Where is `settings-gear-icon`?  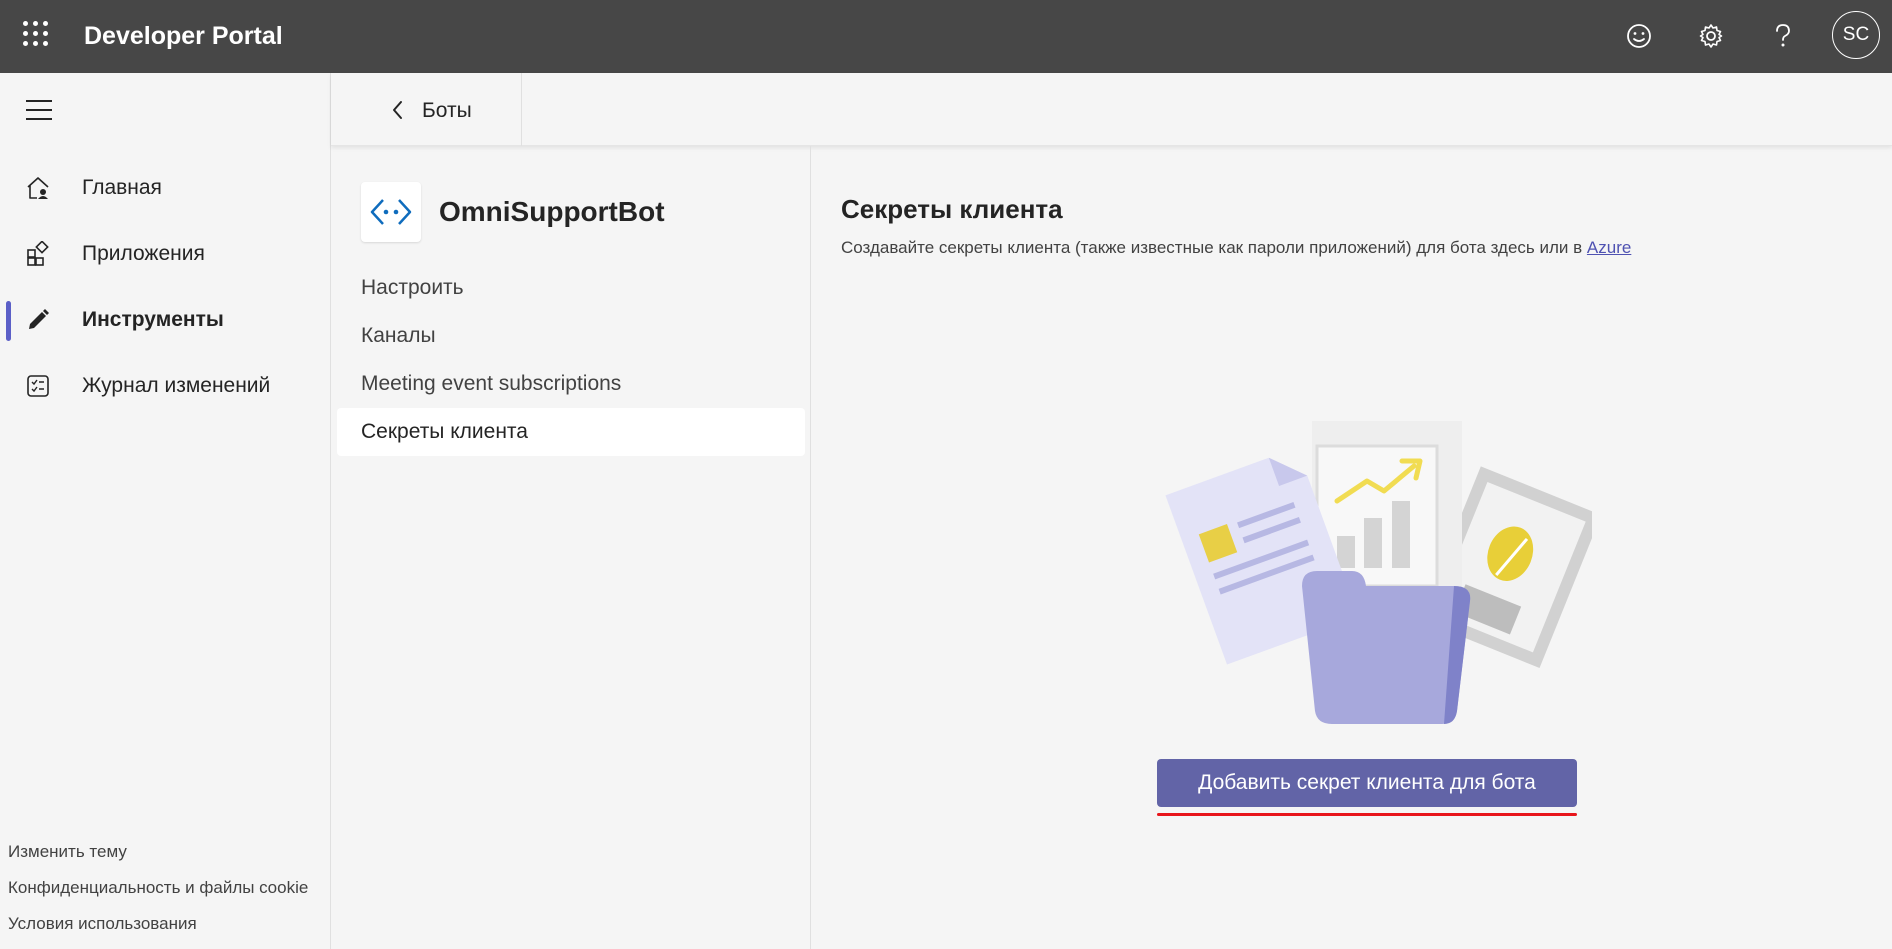
settings-gear-icon is located at coordinates (1711, 36).